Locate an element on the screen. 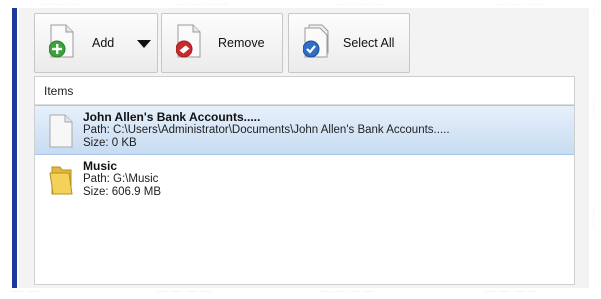  select-all-button: Select All is located at coordinates (349, 43).